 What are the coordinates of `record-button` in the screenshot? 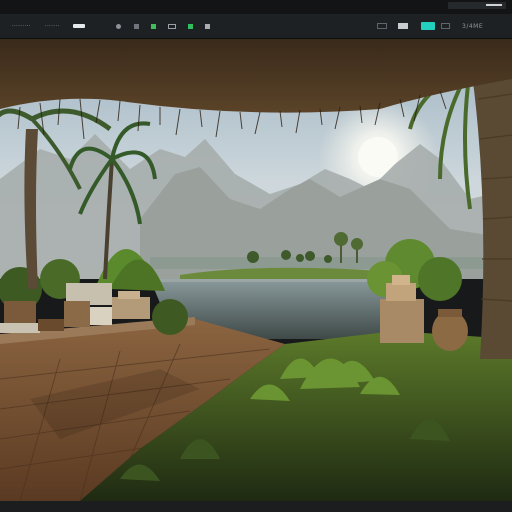 It's located at (445, 26).